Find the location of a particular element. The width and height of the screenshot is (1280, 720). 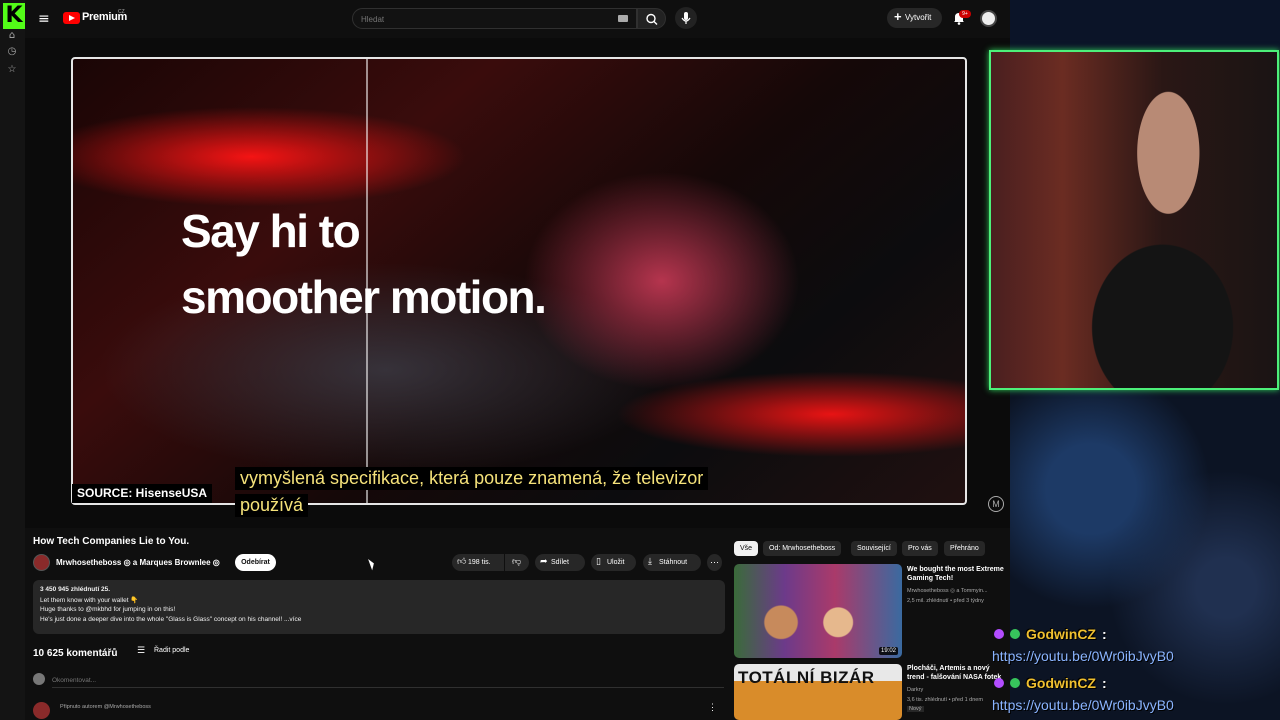

share-button: ➦ Sdílet is located at coordinates (560, 562).